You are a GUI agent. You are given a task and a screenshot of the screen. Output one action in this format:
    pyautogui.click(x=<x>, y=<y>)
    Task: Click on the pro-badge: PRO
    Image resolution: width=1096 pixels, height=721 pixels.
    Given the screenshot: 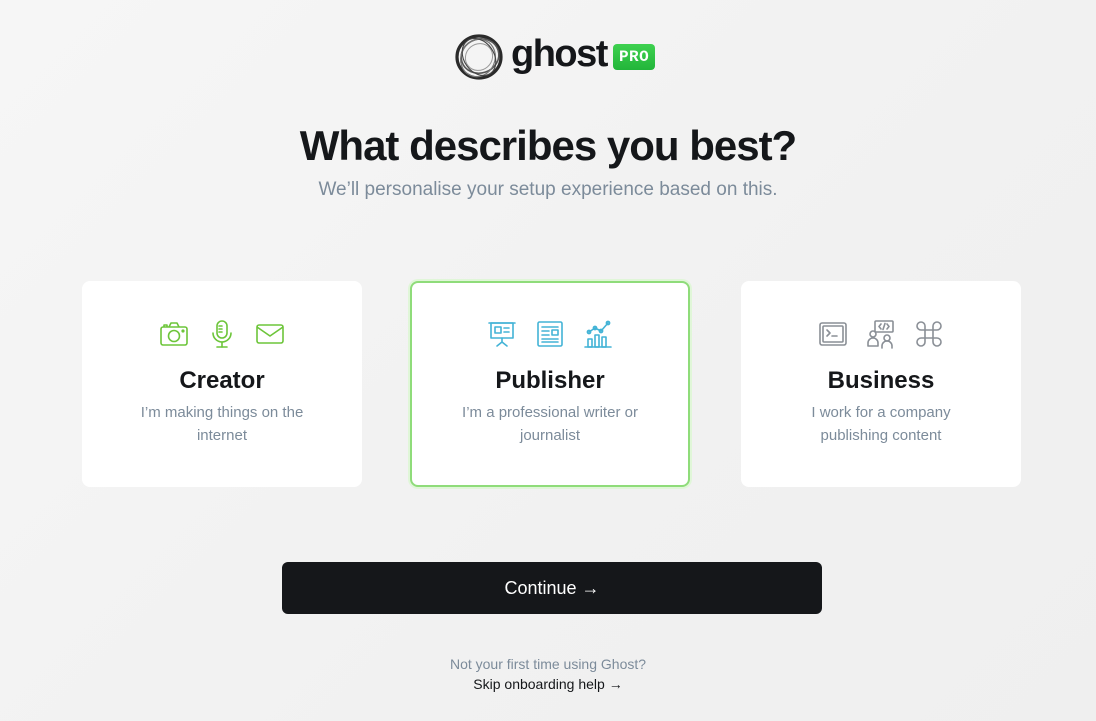 What is the action you would take?
    pyautogui.click(x=634, y=57)
    